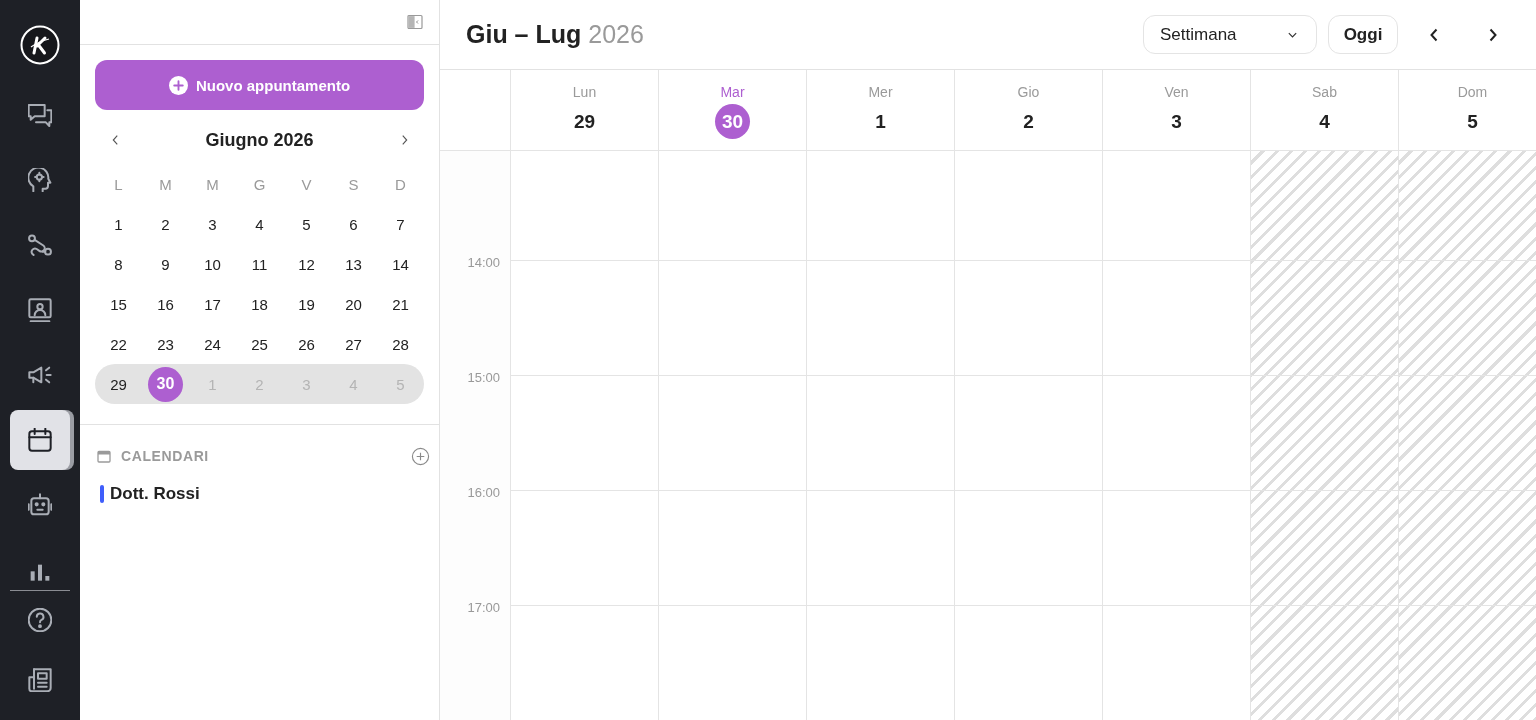 The height and width of the screenshot is (720, 1536). What do you see at coordinates (212, 224) in the screenshot?
I see `calendar-day: 3` at bounding box center [212, 224].